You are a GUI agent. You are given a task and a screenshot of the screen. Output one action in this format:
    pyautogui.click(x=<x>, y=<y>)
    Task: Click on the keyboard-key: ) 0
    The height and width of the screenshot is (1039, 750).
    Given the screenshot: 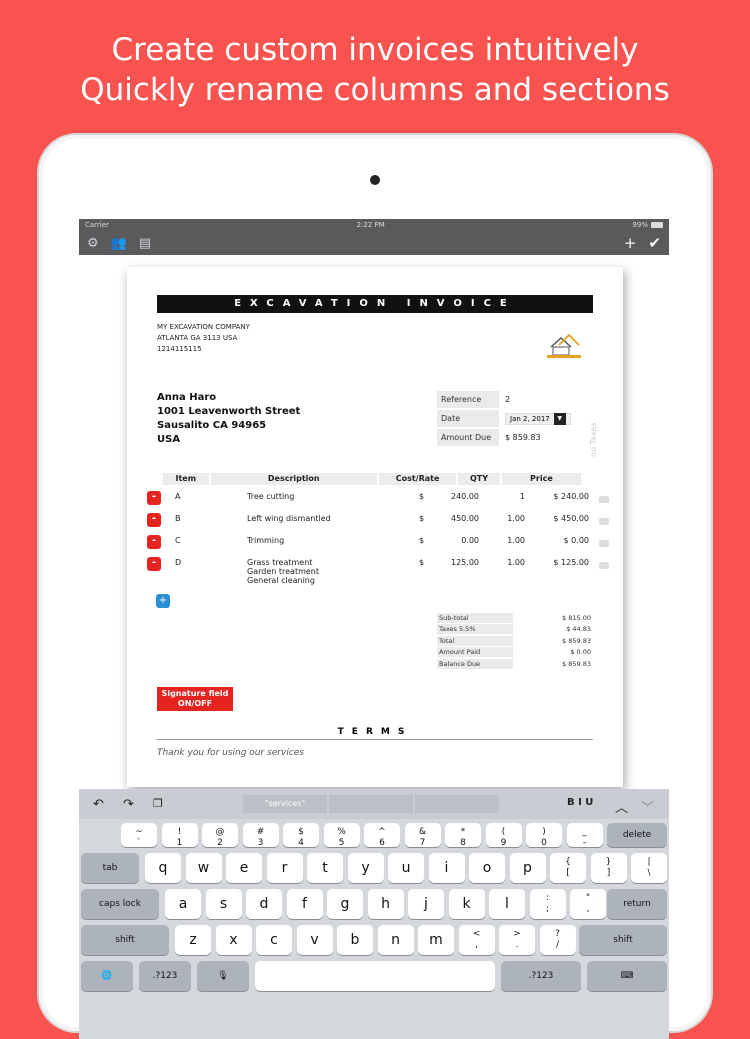 What is the action you would take?
    pyautogui.click(x=544, y=835)
    